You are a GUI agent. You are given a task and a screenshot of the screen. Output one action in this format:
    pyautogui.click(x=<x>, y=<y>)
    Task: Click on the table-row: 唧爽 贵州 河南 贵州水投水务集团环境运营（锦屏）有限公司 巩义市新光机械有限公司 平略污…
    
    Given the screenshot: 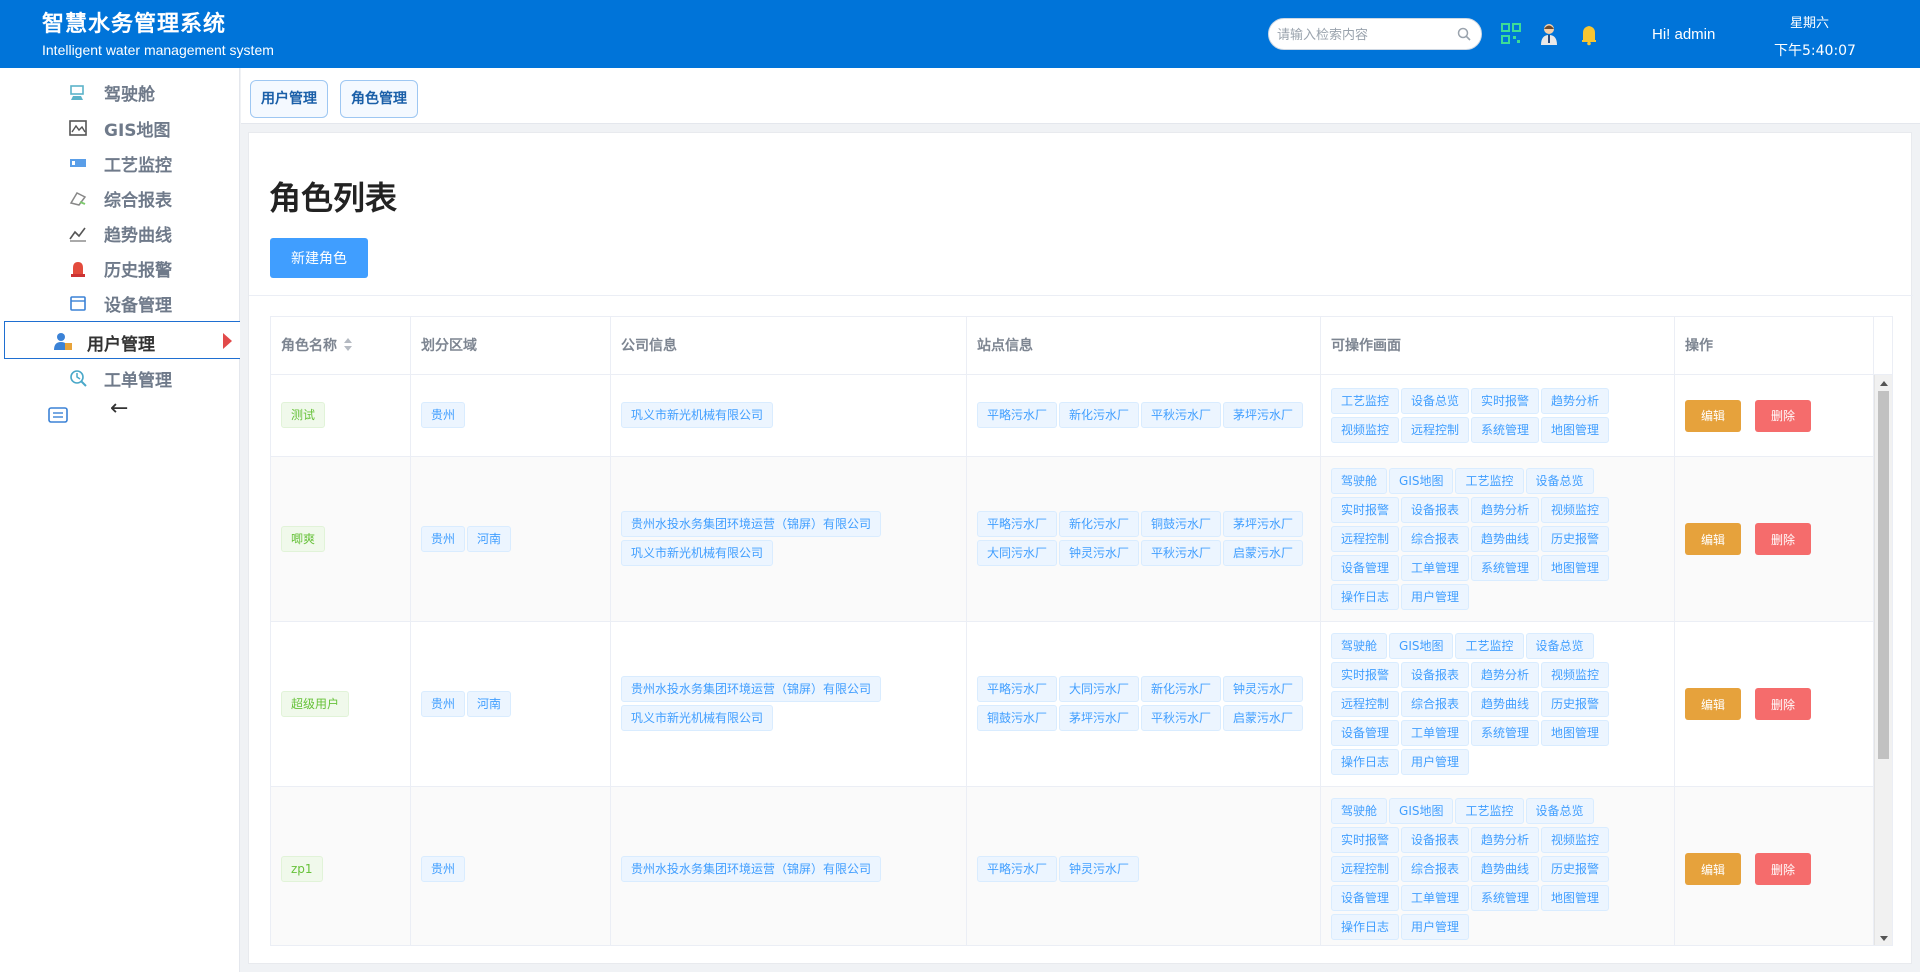 What is the action you would take?
    pyautogui.click(x=1072, y=539)
    